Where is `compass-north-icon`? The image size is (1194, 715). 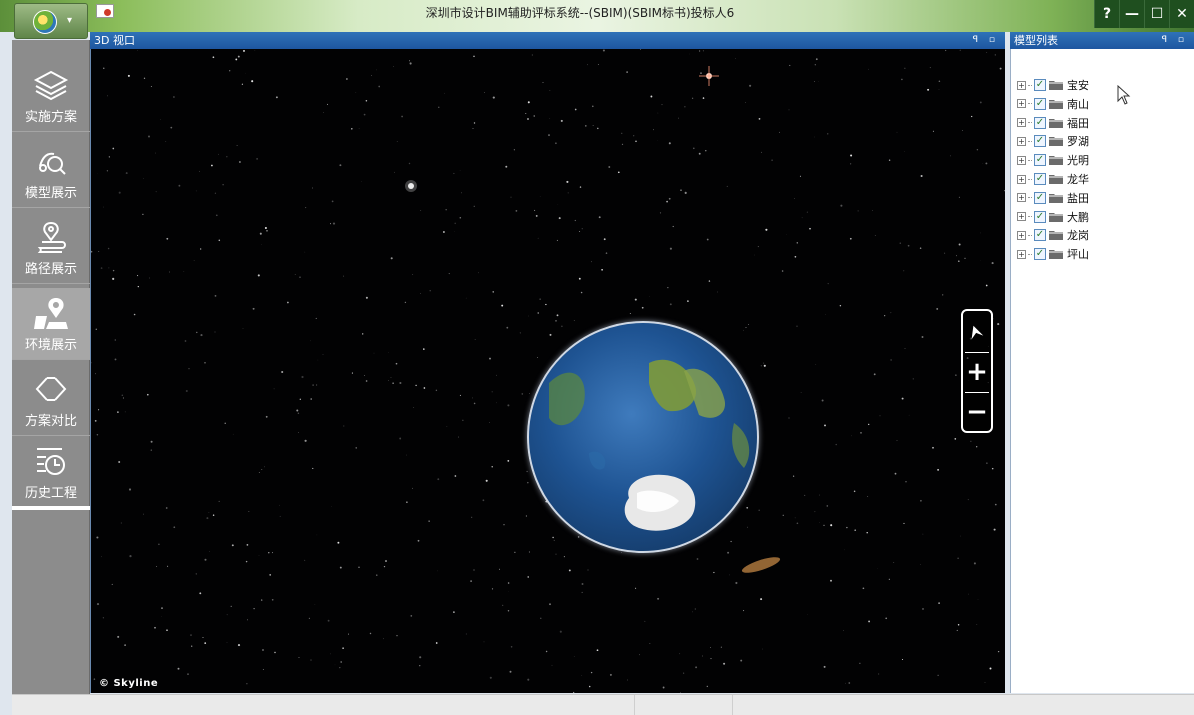
compass-north-icon is located at coordinates (977, 332).